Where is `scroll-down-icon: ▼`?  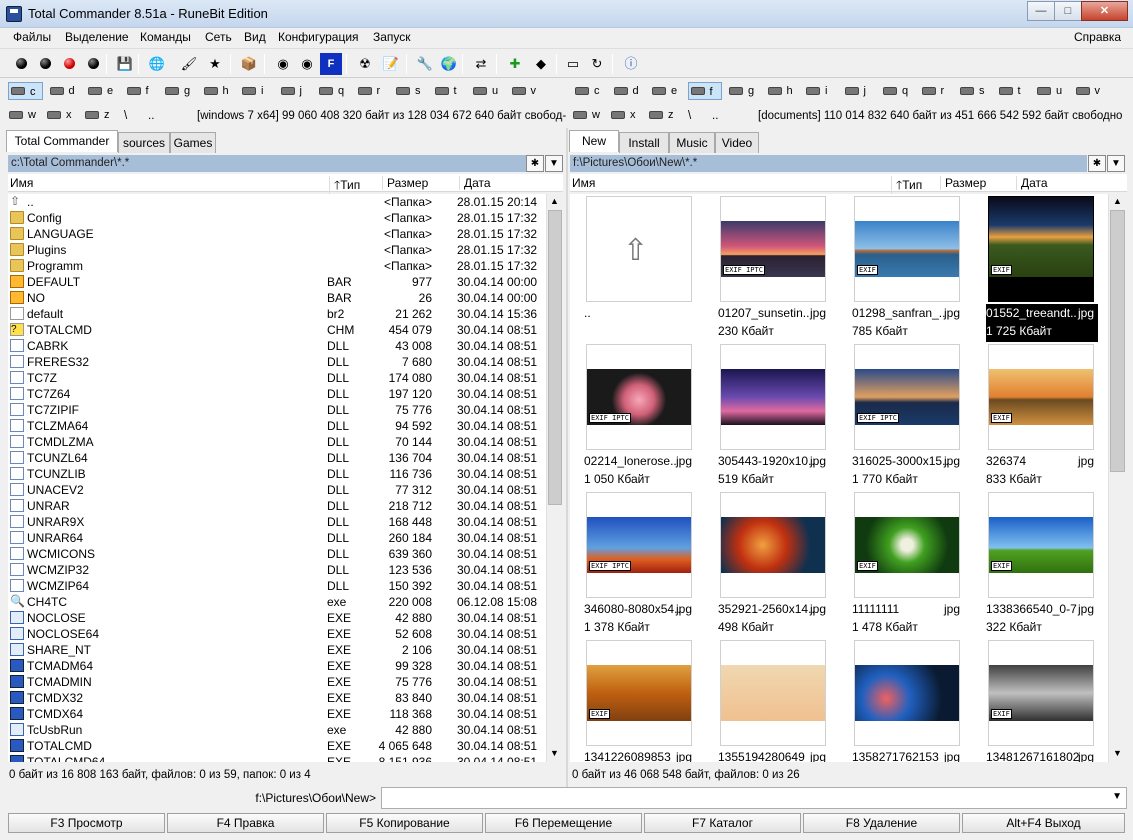 scroll-down-icon: ▼ is located at coordinates (1117, 753).